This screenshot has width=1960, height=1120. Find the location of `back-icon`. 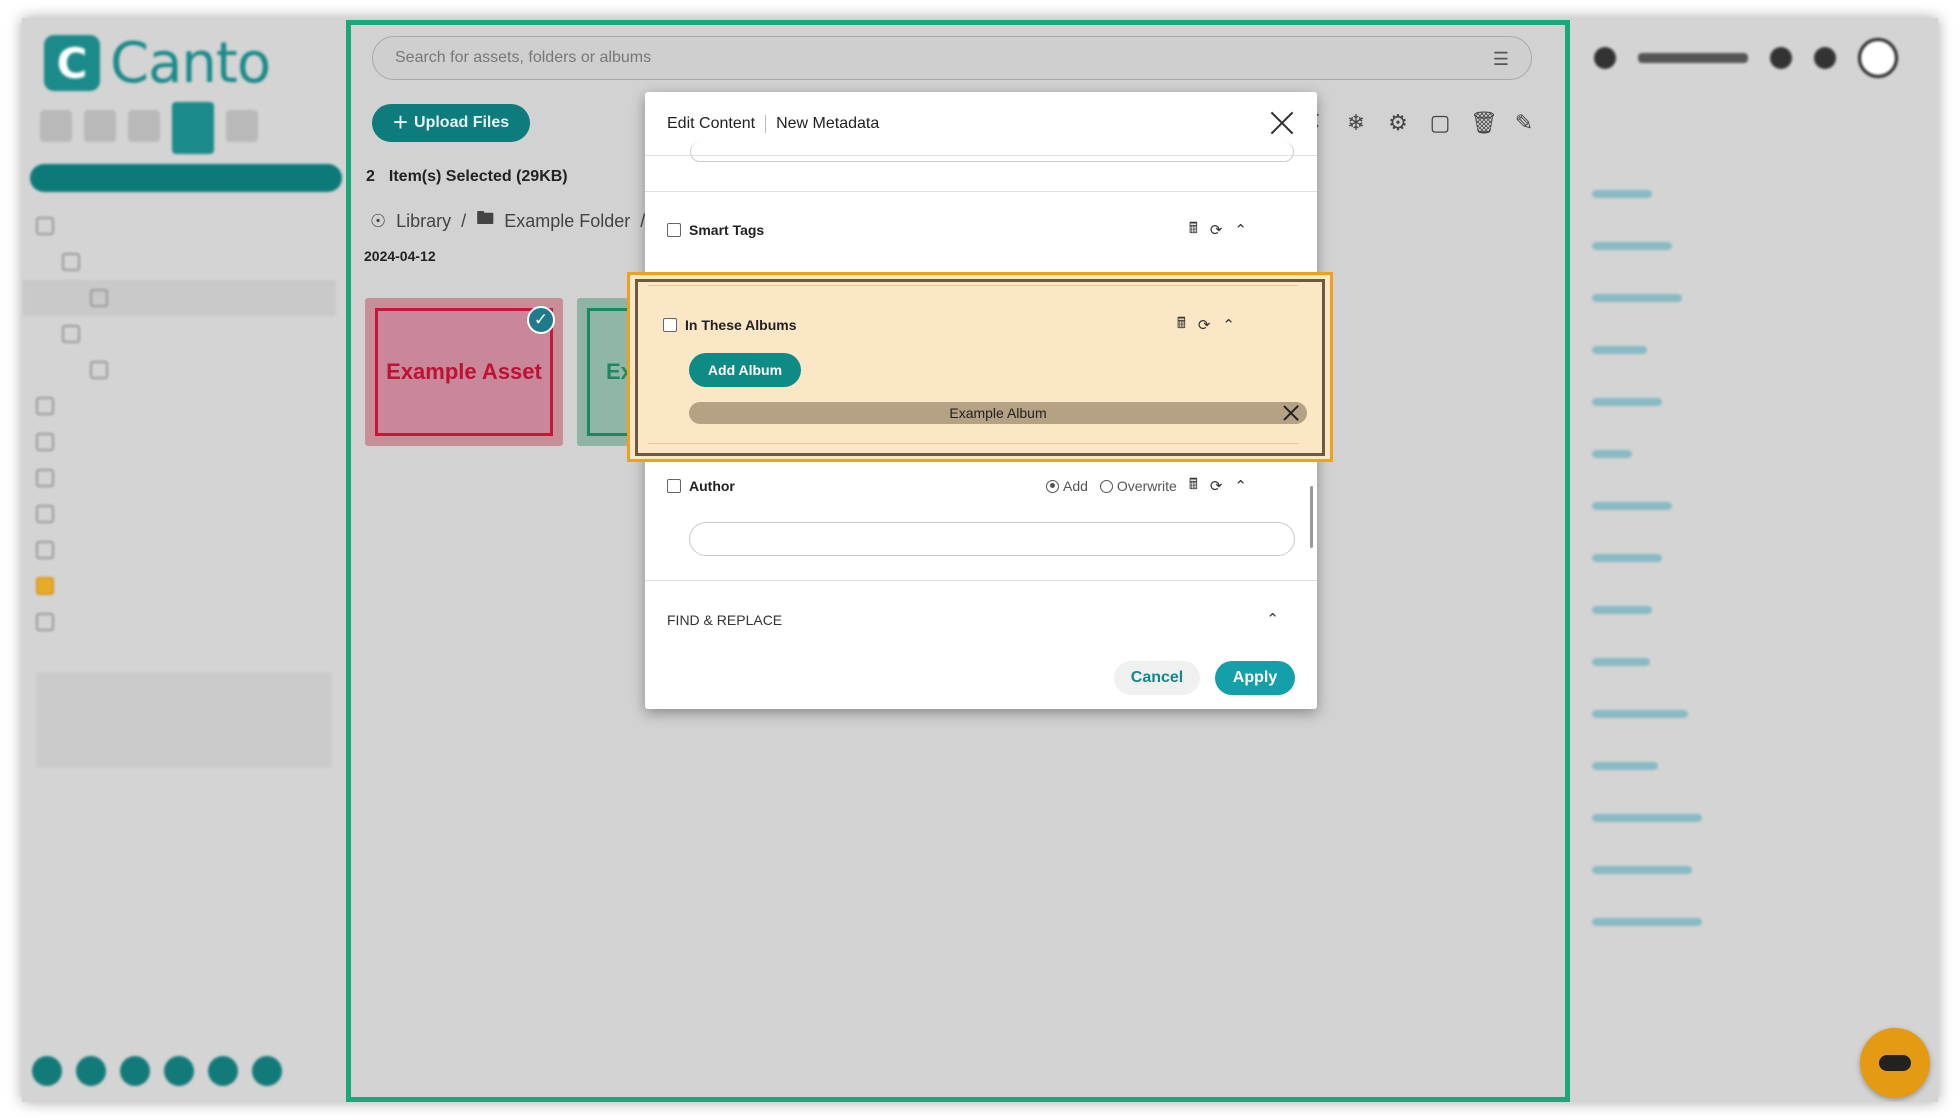

back-icon is located at coordinates (56, 126).